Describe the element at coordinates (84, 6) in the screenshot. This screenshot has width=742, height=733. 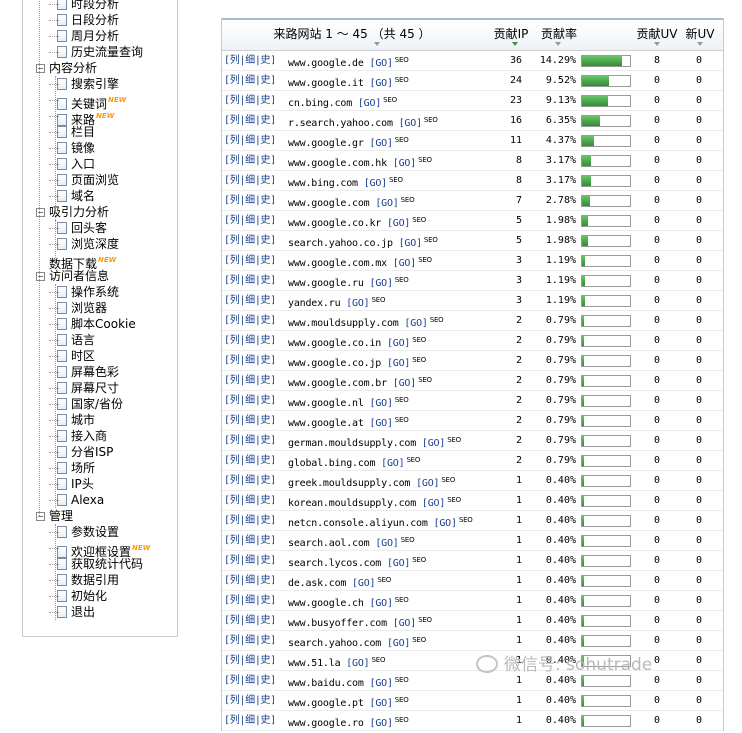
I see `nav-item: 时段分析` at that location.